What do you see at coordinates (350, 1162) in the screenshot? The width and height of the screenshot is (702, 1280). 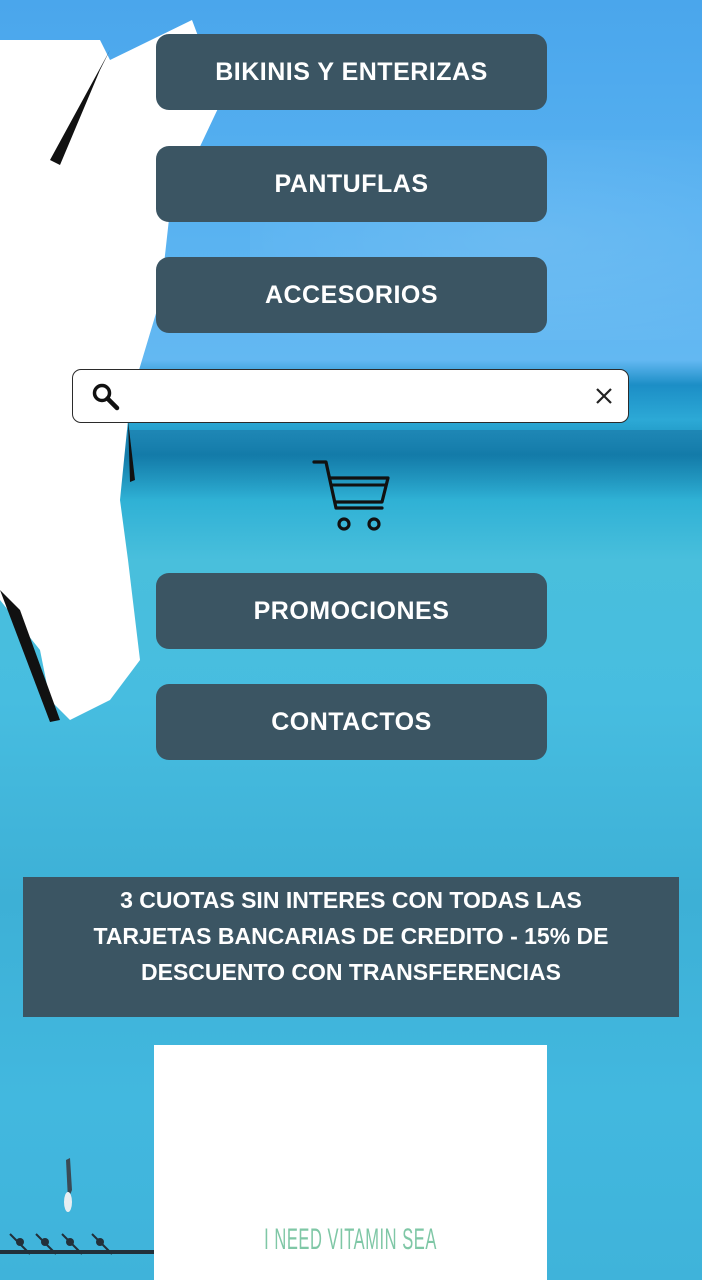 I see `promo-image-card: I NEED VITAMIN SEA` at bounding box center [350, 1162].